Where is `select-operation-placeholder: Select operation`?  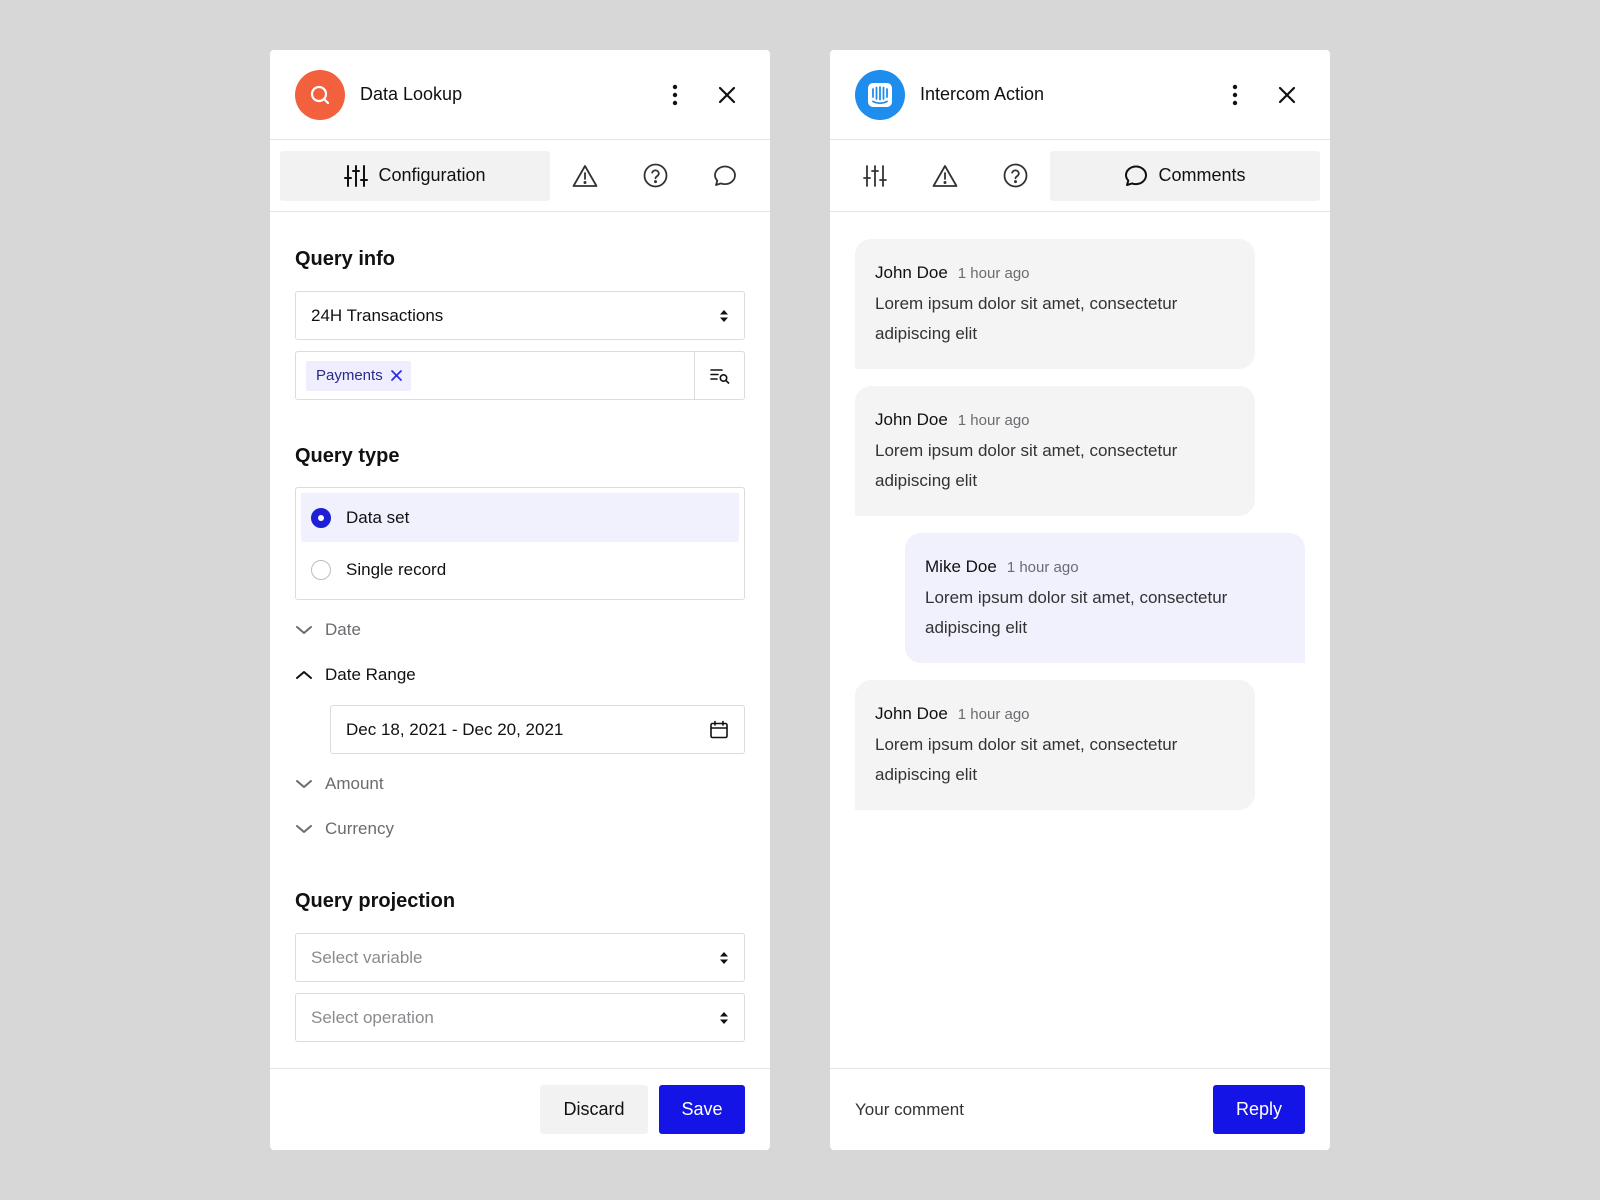 select-operation-placeholder: Select operation is located at coordinates (372, 1017).